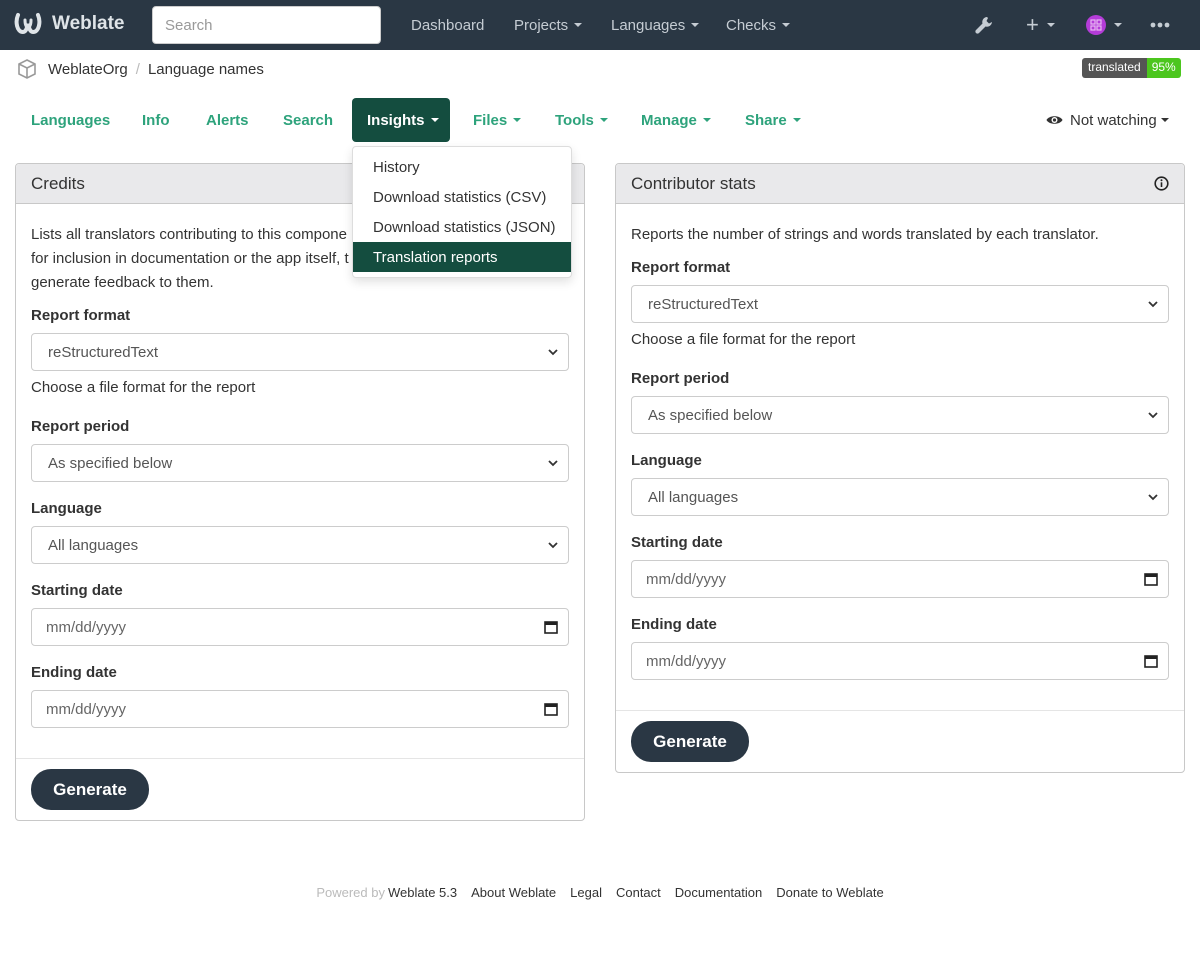  What do you see at coordinates (1107, 120) in the screenshot?
I see `watch-toggle: Not watching` at bounding box center [1107, 120].